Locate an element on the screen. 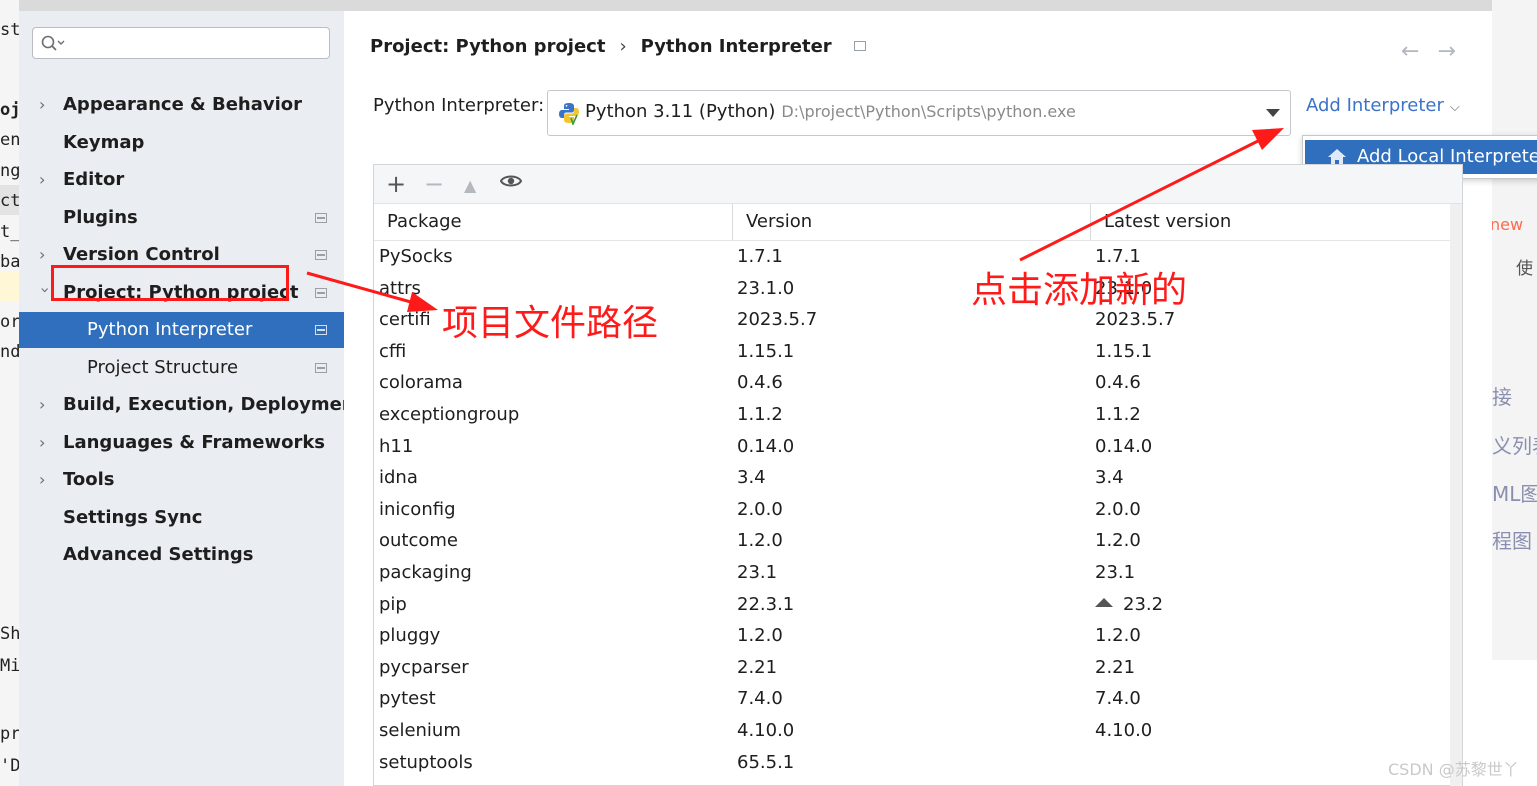 The width and height of the screenshot is (1537, 786). package-latest-version: 2.0.0 is located at coordinates (1118, 510).